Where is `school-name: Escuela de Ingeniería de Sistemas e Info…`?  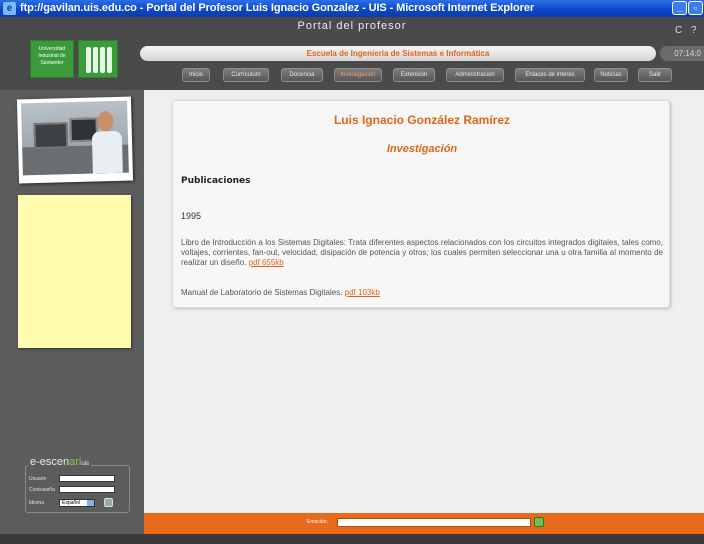
school-name: Escuela de Ingeniería de Sistemas e Info… is located at coordinates (398, 53).